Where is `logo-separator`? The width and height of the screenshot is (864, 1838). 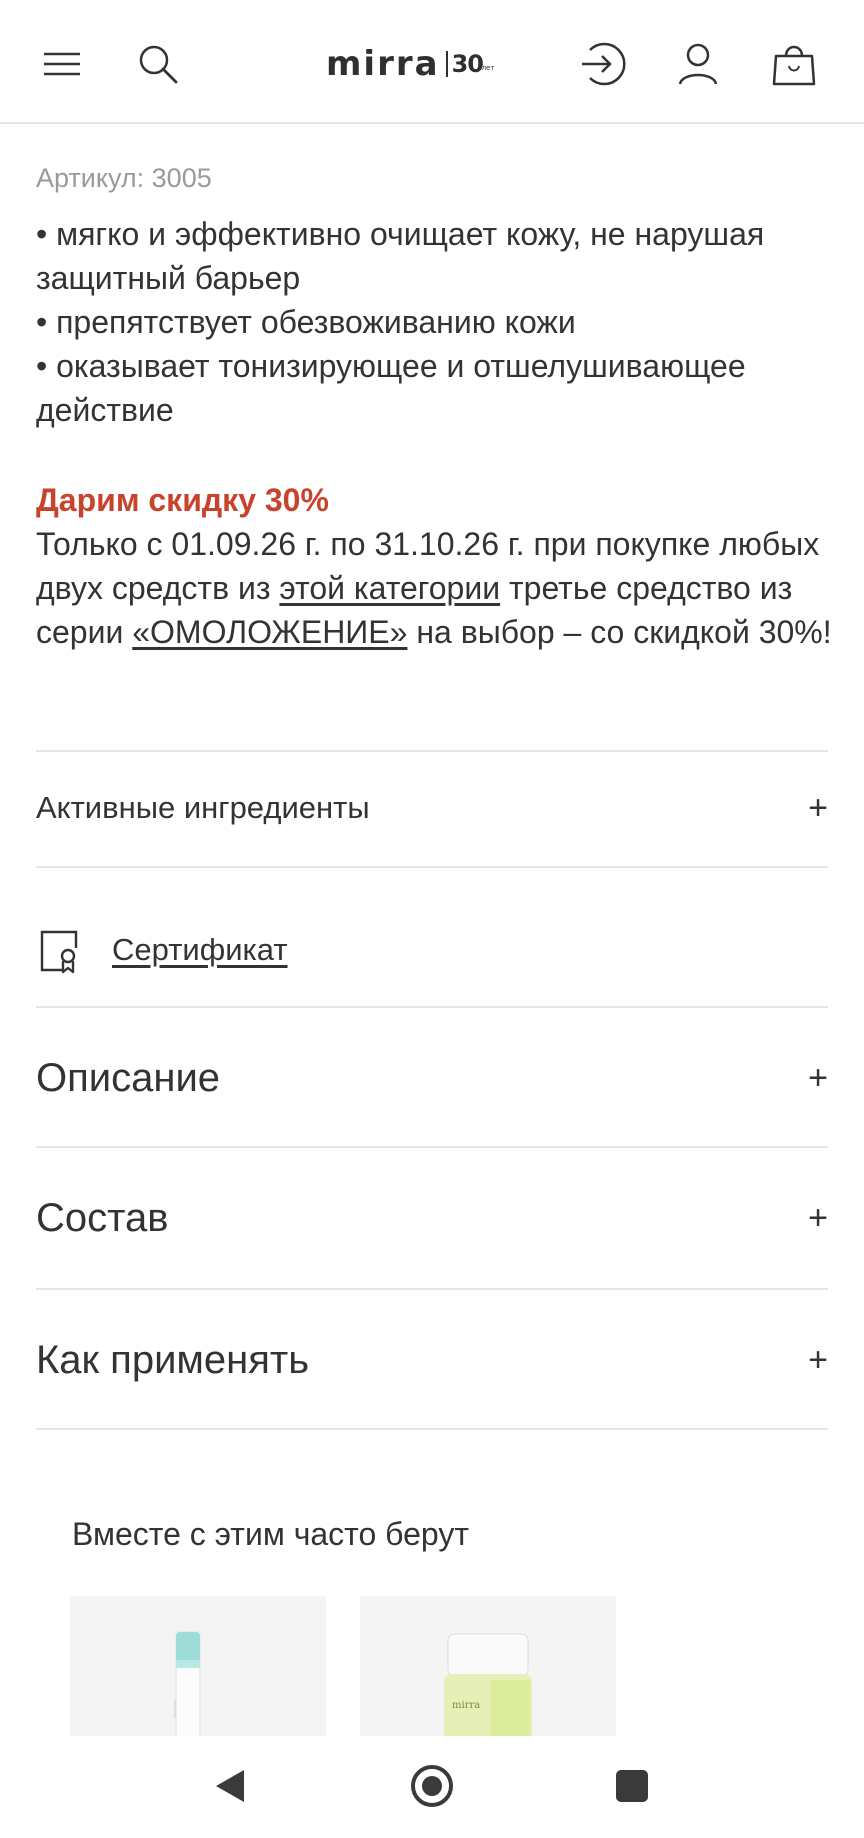
logo-separator is located at coordinates (446, 64).